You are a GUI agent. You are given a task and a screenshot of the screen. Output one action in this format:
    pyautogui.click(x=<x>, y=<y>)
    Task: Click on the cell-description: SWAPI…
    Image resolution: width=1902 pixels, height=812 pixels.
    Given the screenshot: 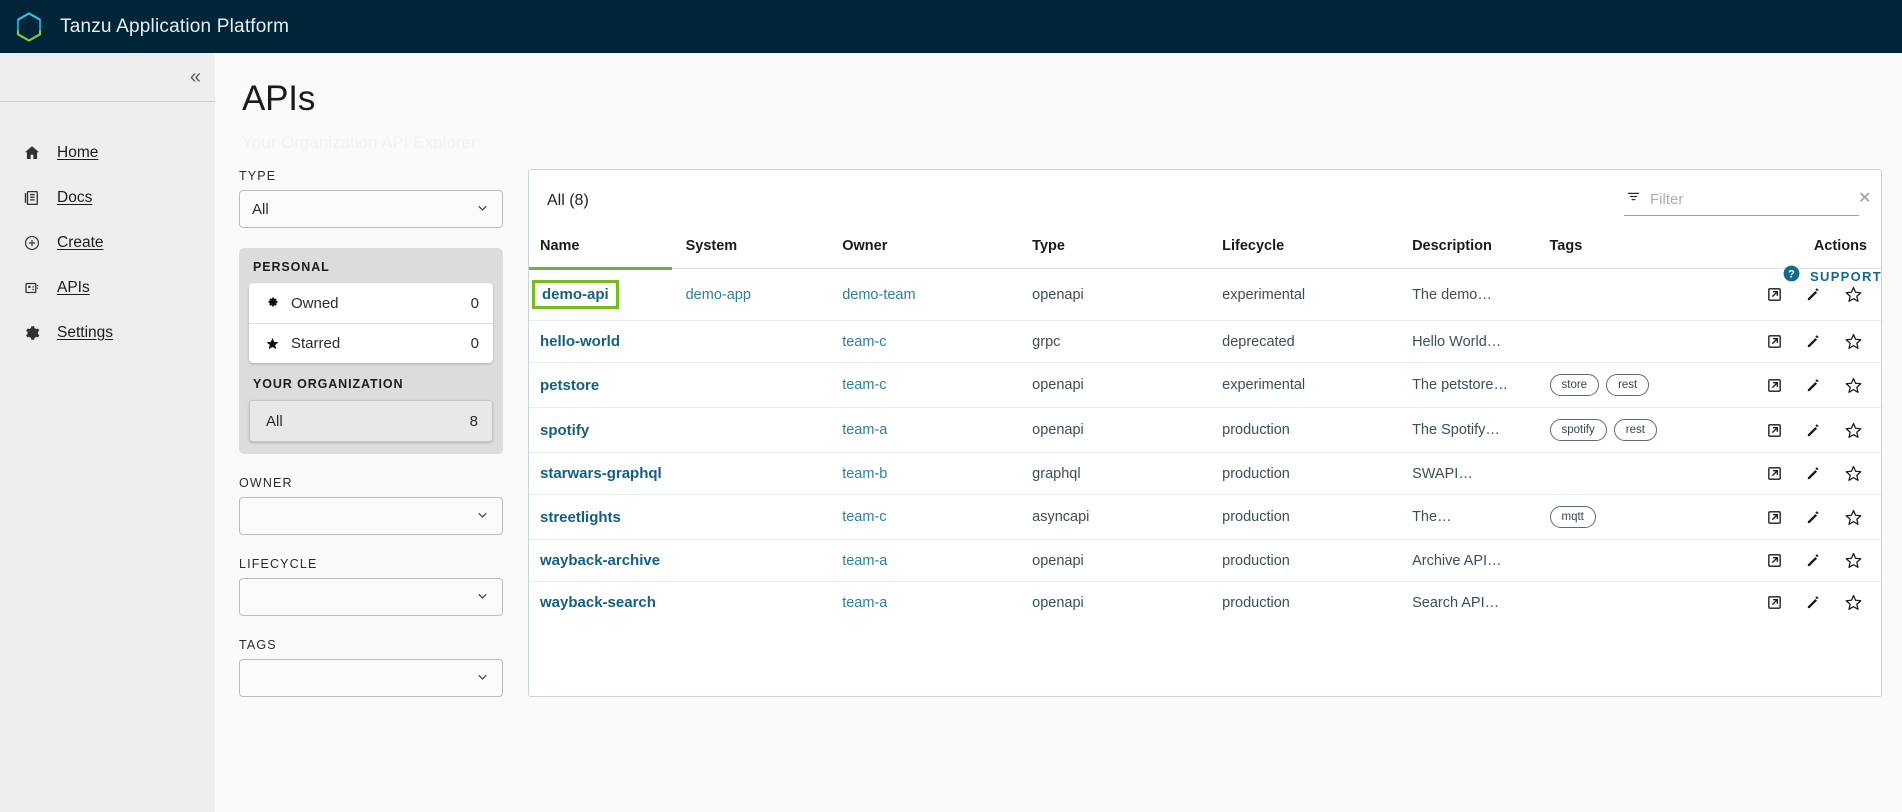 What is the action you would take?
    pyautogui.click(x=1481, y=473)
    